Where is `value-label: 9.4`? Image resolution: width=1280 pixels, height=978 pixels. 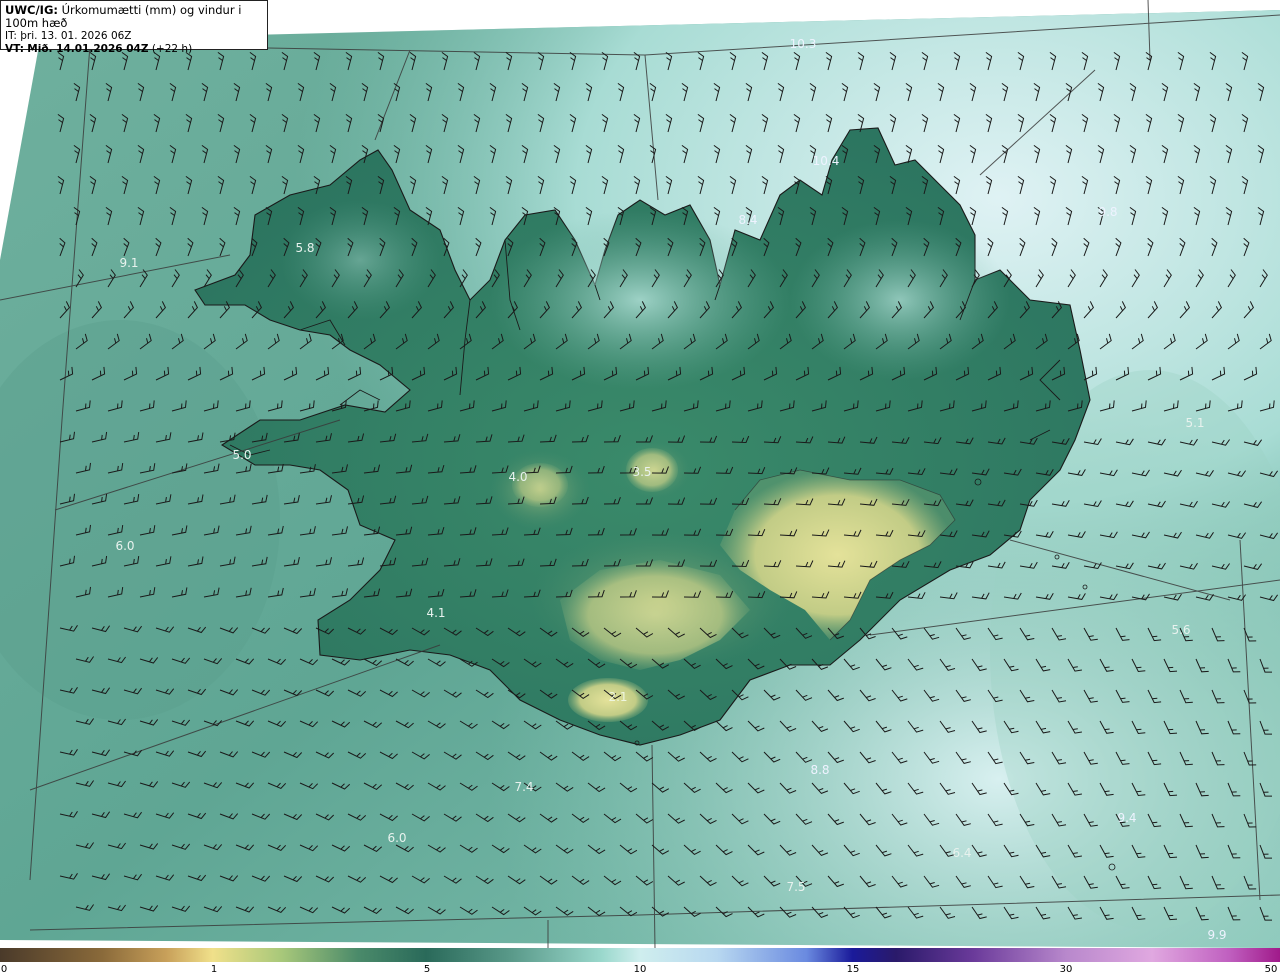 value-label: 9.4 is located at coordinates (1127, 818).